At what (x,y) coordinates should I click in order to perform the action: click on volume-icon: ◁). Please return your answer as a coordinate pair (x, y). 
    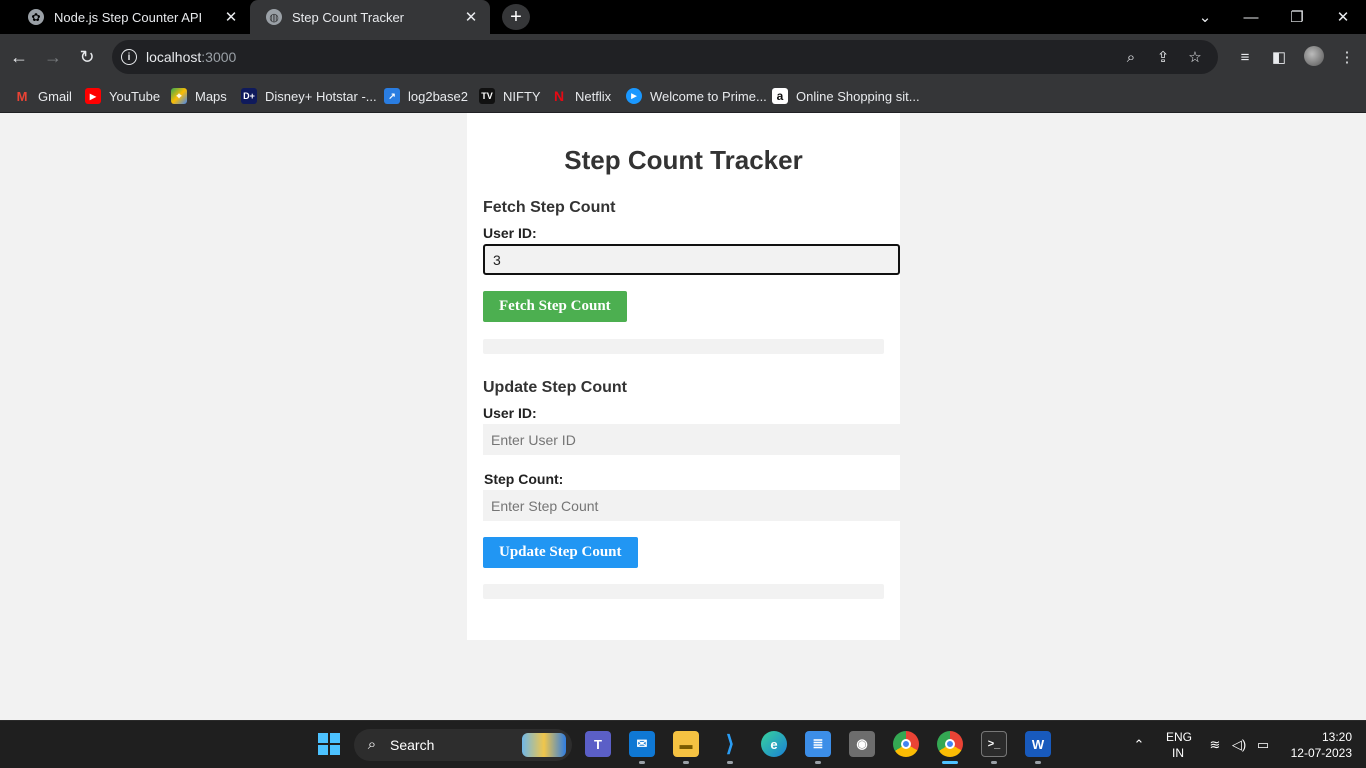
    Looking at the image, I should click on (1239, 745).